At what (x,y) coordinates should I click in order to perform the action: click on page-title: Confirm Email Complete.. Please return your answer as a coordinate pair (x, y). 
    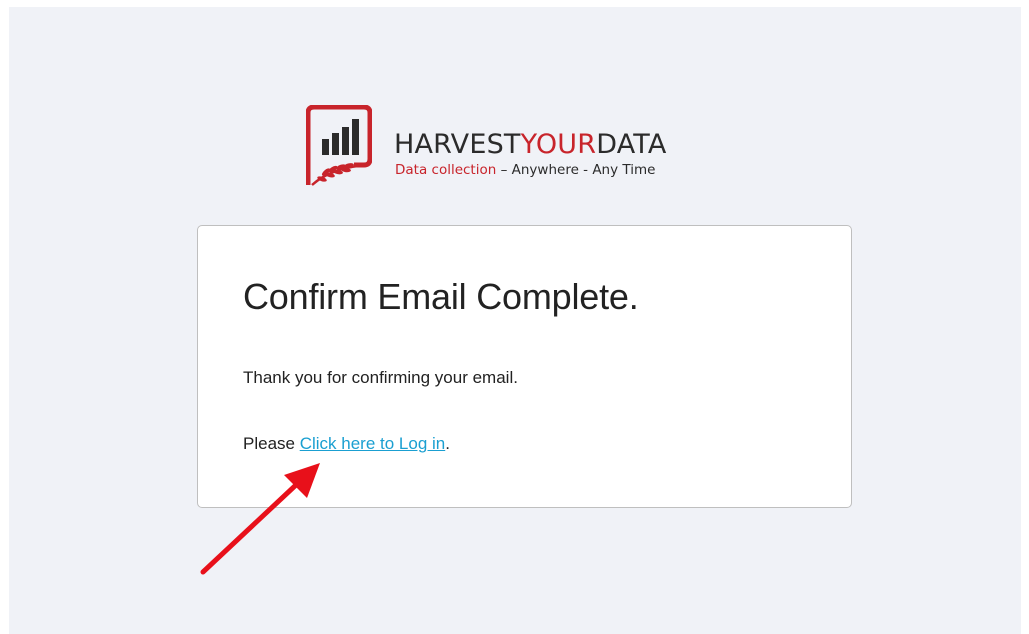
    Looking at the image, I should click on (441, 296).